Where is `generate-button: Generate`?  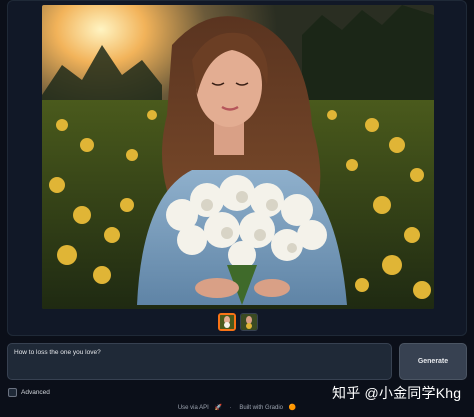 generate-button: Generate is located at coordinates (433, 361).